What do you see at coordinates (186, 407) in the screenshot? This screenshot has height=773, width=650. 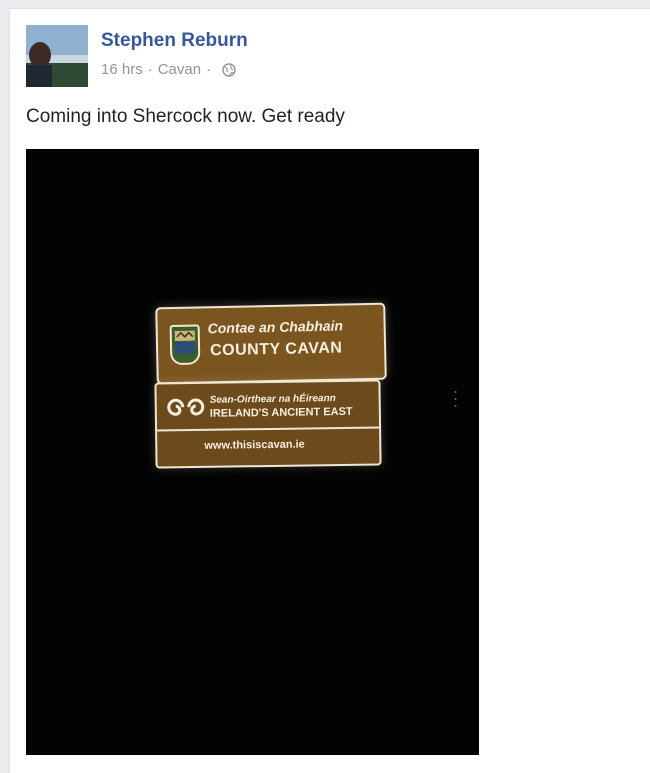 I see `ancient-east-logo-icon` at bounding box center [186, 407].